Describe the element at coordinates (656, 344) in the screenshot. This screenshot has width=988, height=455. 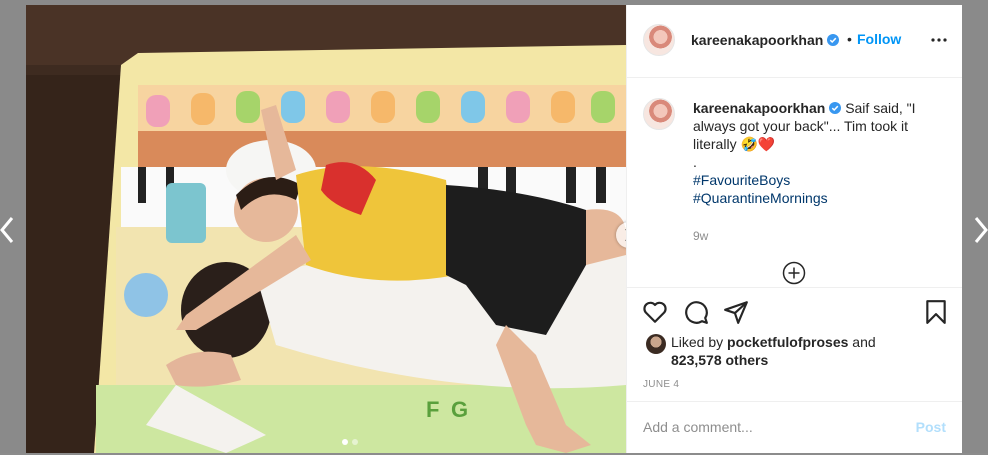
I see `liked-by-avatar` at that location.